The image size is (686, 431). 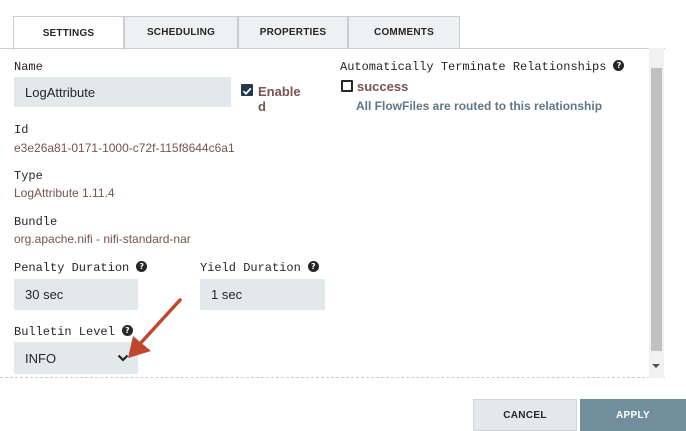 I want to click on annotation-arrow-icon, so click(x=155, y=328).